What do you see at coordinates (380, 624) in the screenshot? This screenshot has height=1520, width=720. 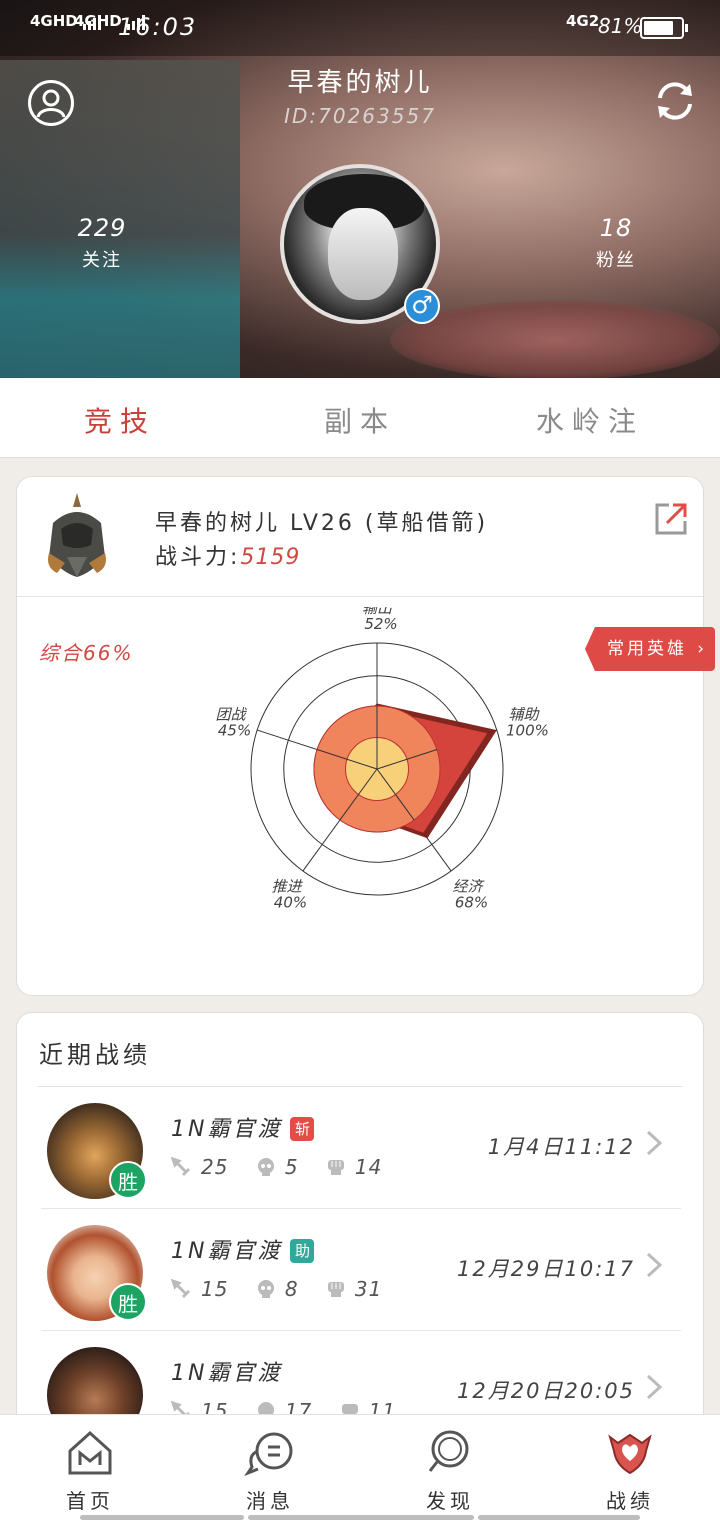 I see `radar-value-label: 52%` at bounding box center [380, 624].